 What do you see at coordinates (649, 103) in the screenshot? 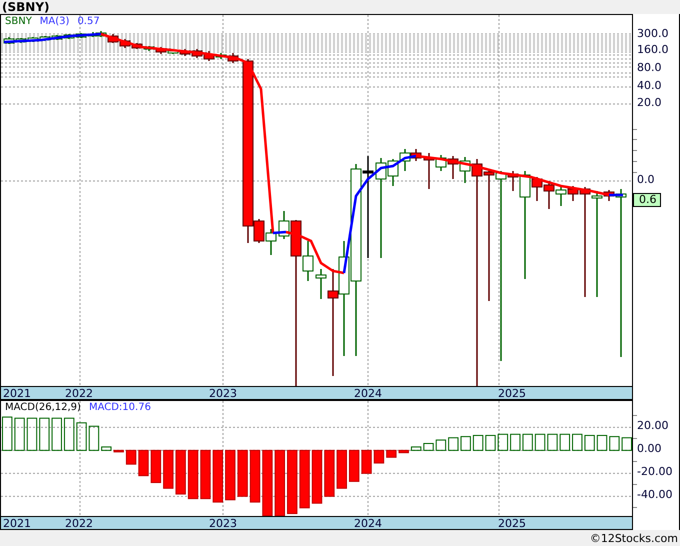
I see `axis-label: 20.0` at bounding box center [649, 103].